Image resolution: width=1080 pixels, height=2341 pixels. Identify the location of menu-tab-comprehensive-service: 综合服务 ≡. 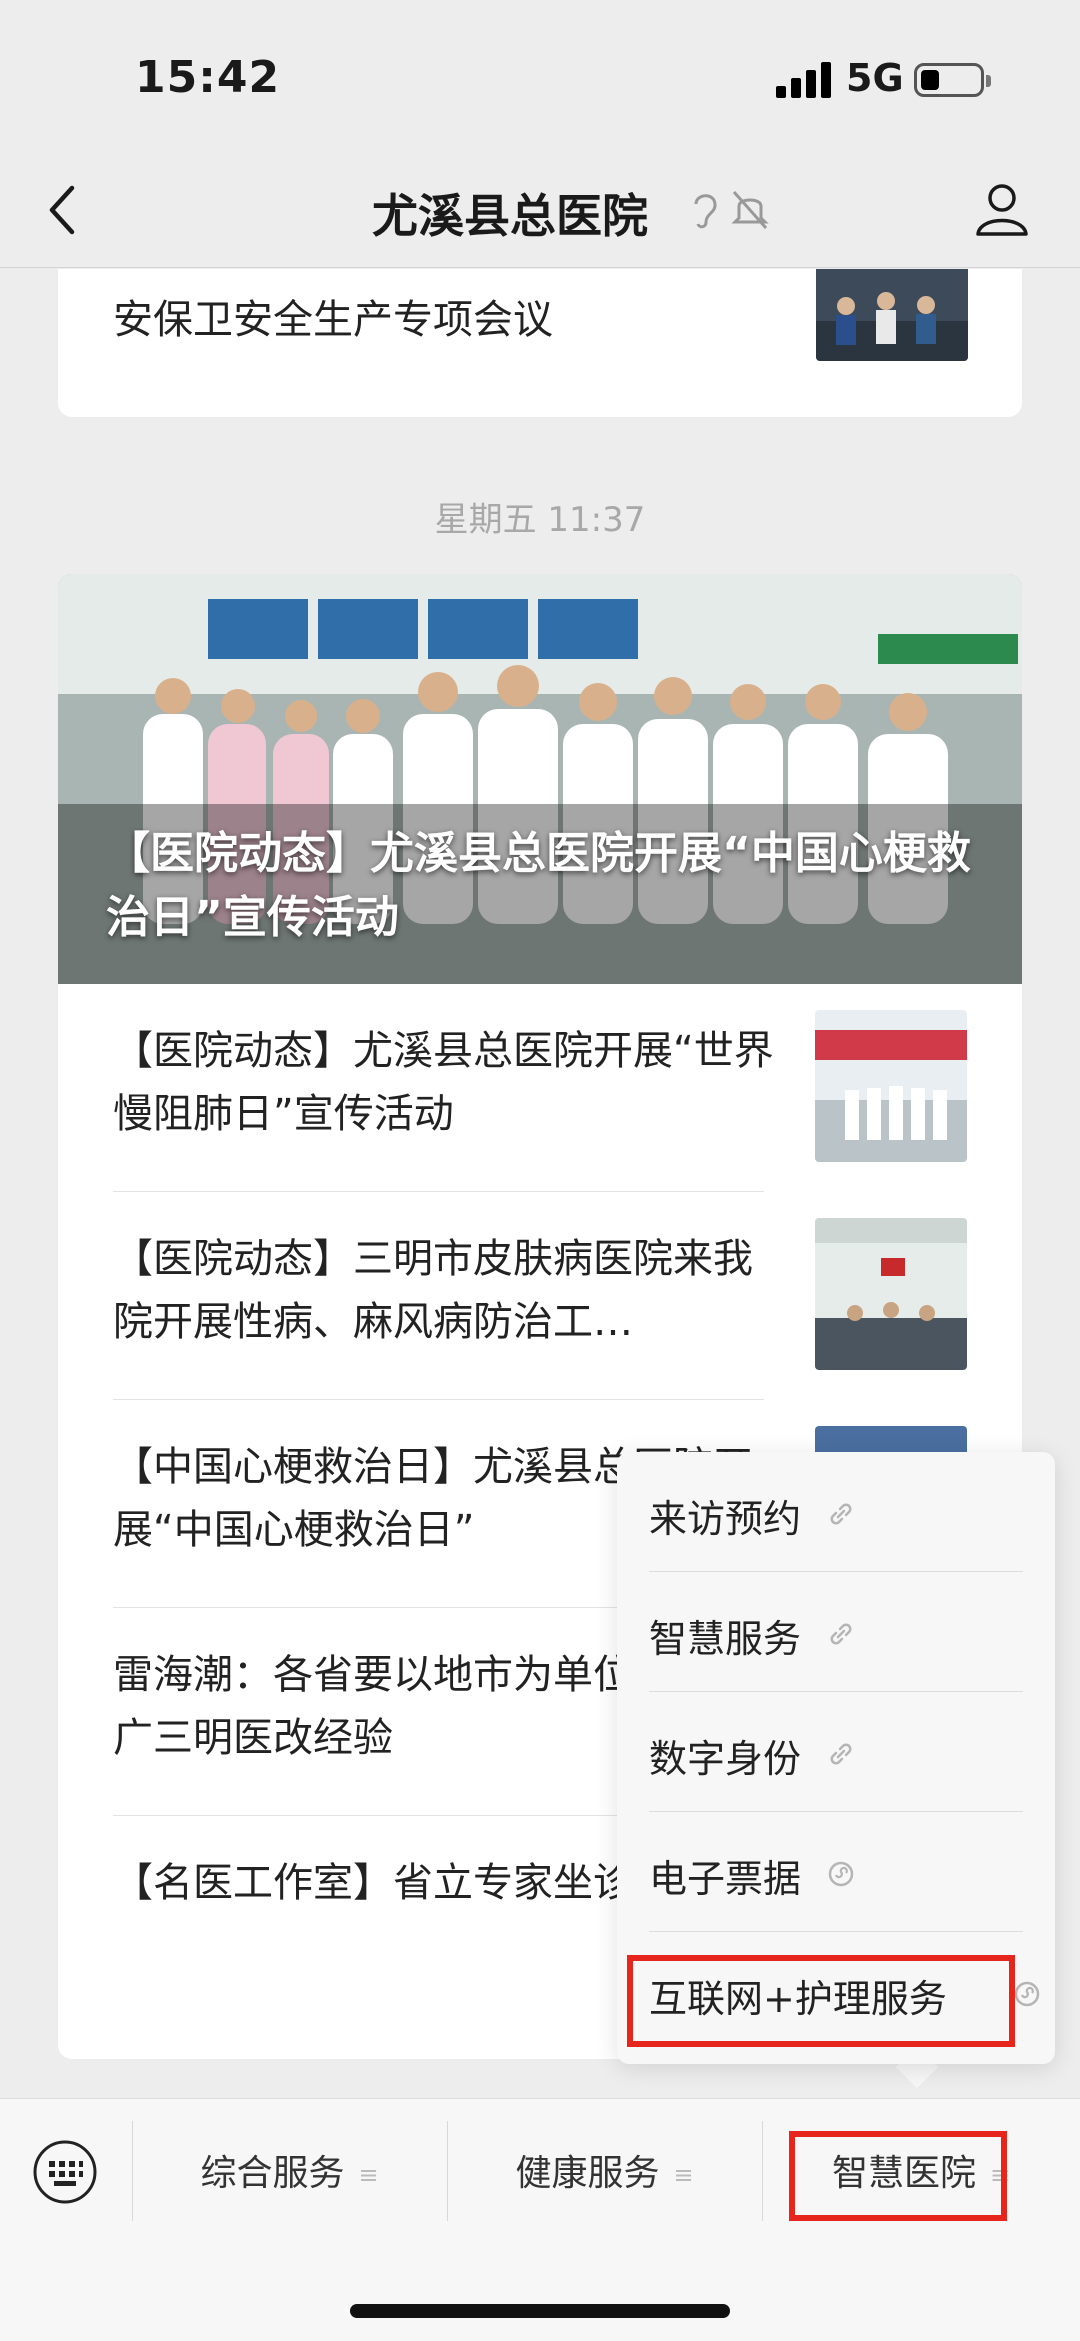
(289, 2174).